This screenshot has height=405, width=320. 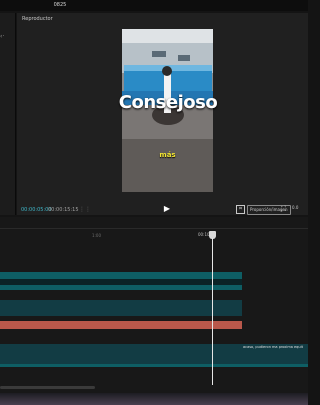 What do you see at coordinates (36, 210) in the screenshot?
I see `current-time: 00:00:05:00` at bounding box center [36, 210].